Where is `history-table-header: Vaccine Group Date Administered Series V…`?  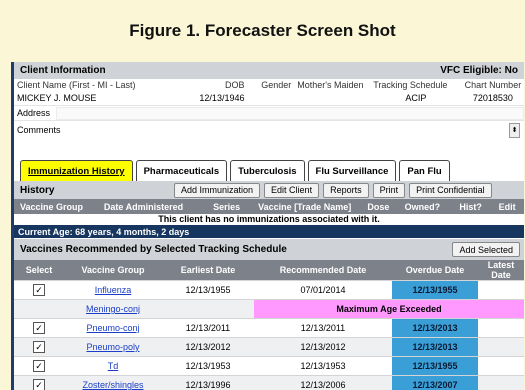
history-table-header: Vaccine Group Date Administered Series V… is located at coordinates (269, 206).